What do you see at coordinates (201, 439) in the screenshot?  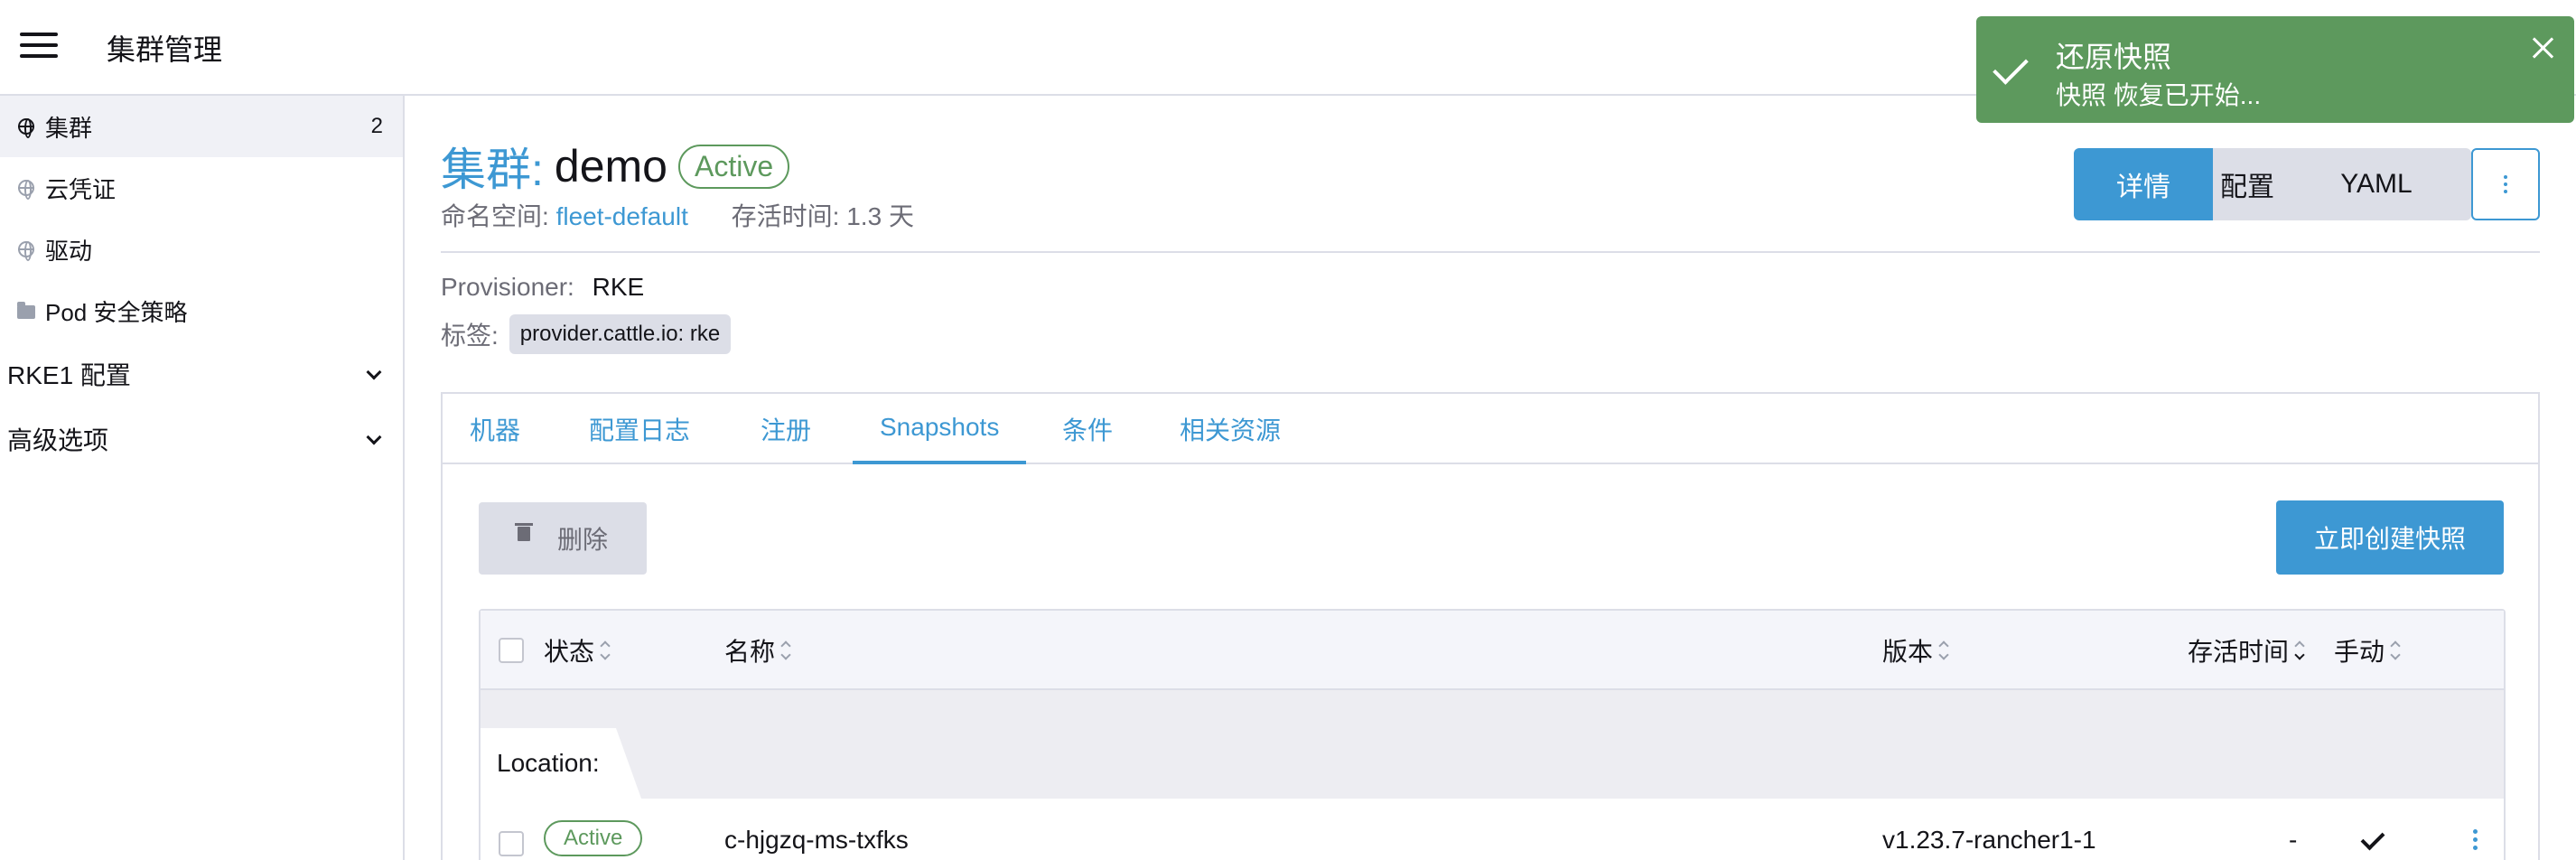 I see `sidebar-group-advanced: 高级选项` at bounding box center [201, 439].